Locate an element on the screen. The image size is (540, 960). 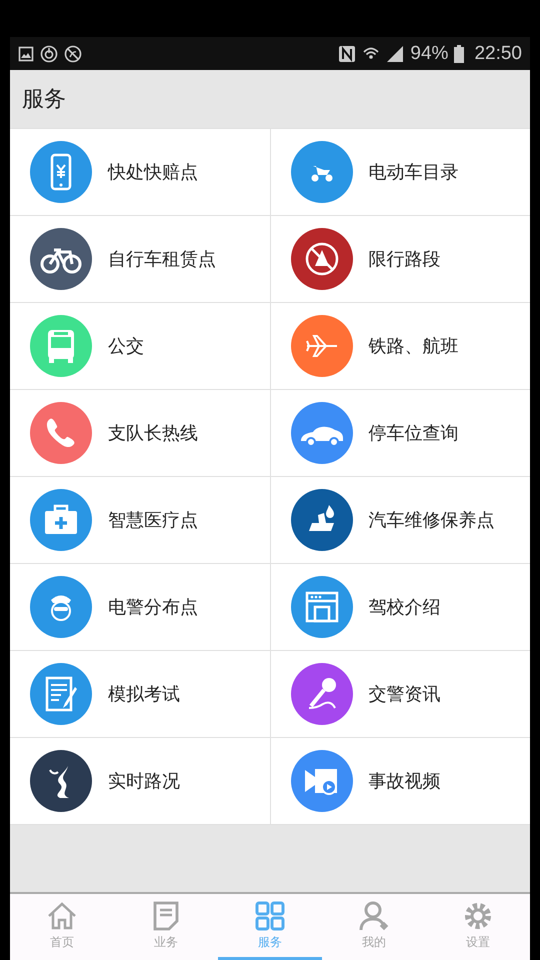
sync-icon is located at coordinates (49, 53).